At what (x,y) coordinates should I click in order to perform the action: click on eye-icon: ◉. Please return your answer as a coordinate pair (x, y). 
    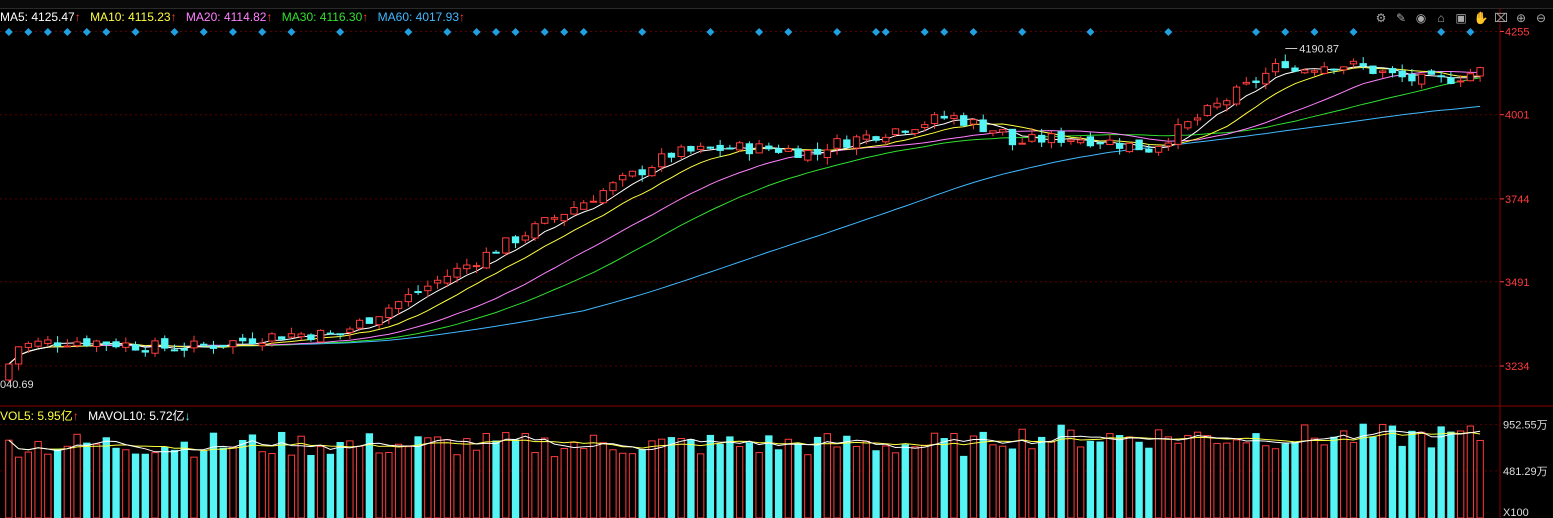
    Looking at the image, I should click on (1421, 18).